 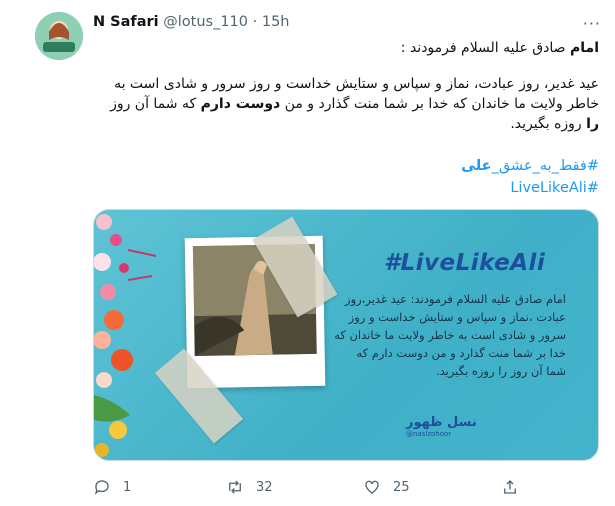 What do you see at coordinates (386, 487) in the screenshot?
I see `like-button: 25` at bounding box center [386, 487].